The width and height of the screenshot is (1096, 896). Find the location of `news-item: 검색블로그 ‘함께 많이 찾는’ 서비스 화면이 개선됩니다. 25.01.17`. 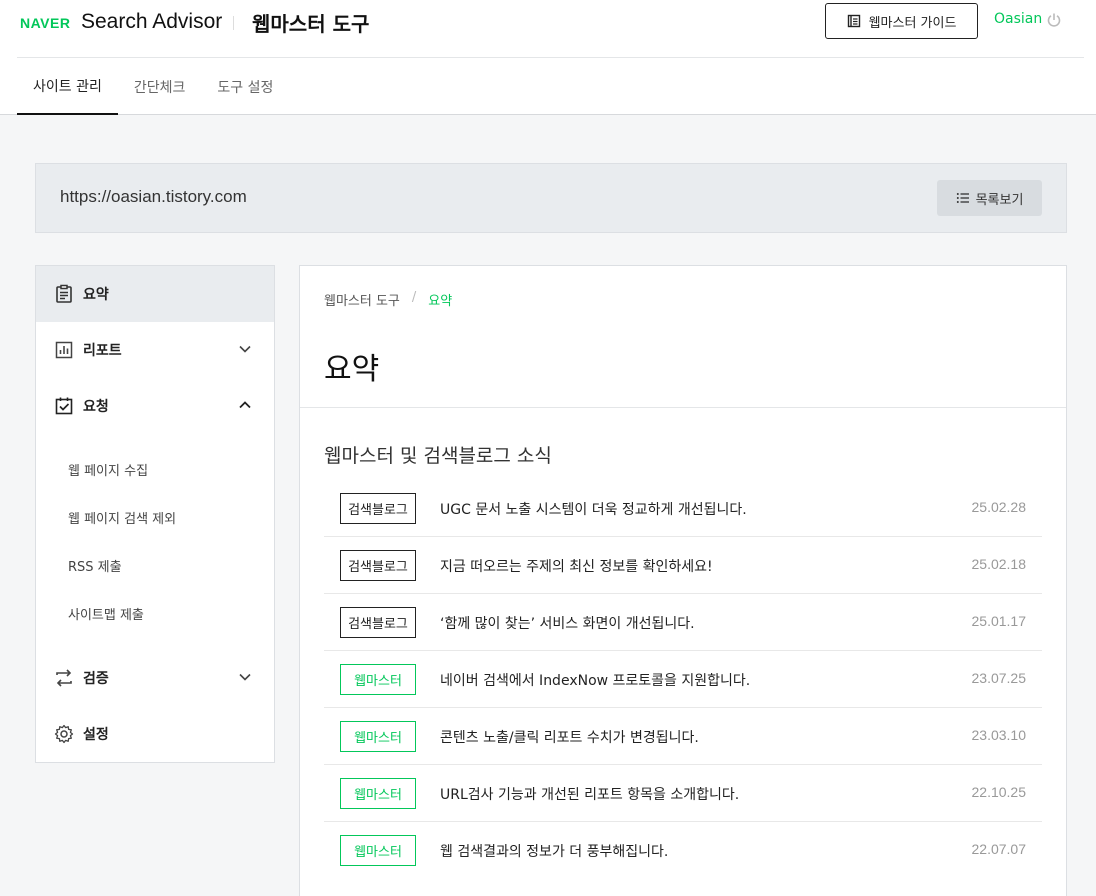

news-item: 검색블로그 ‘함께 많이 찾는’ 서비스 화면이 개선됩니다. 25.01.17 is located at coordinates (683, 622).